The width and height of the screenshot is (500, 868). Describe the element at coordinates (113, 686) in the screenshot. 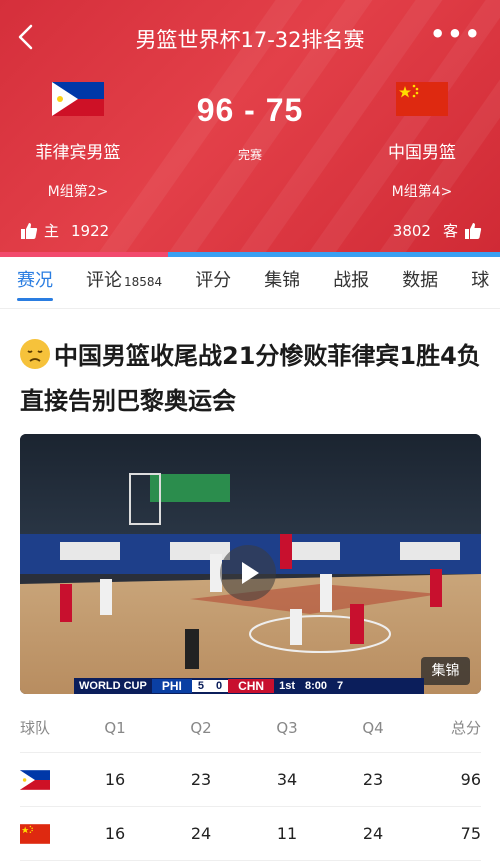

I see `scorebug-event: WORLD CUP` at that location.